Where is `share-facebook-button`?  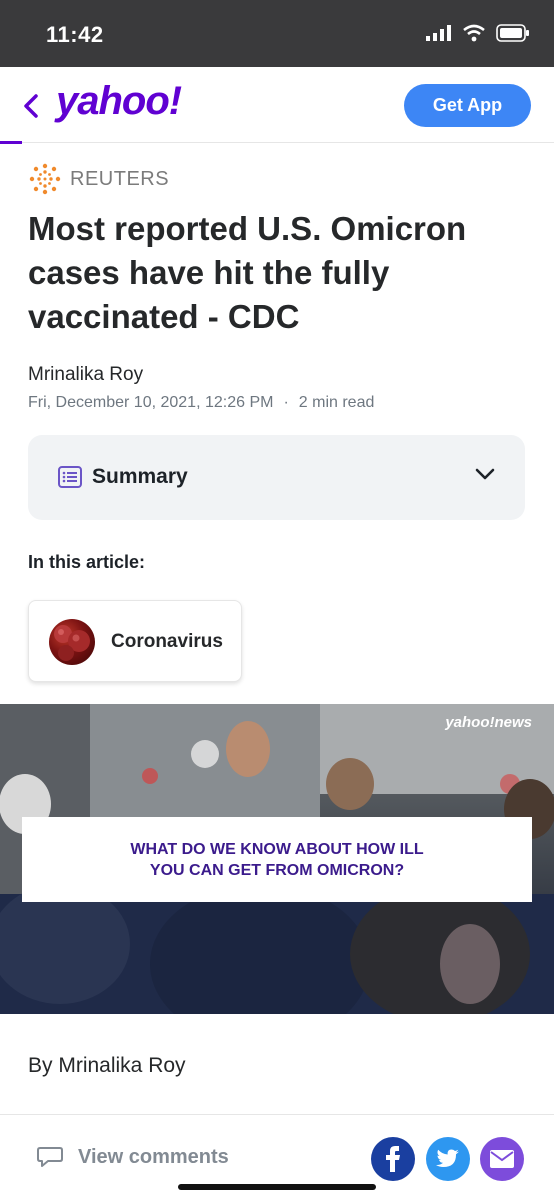 share-facebook-button is located at coordinates (393, 1159).